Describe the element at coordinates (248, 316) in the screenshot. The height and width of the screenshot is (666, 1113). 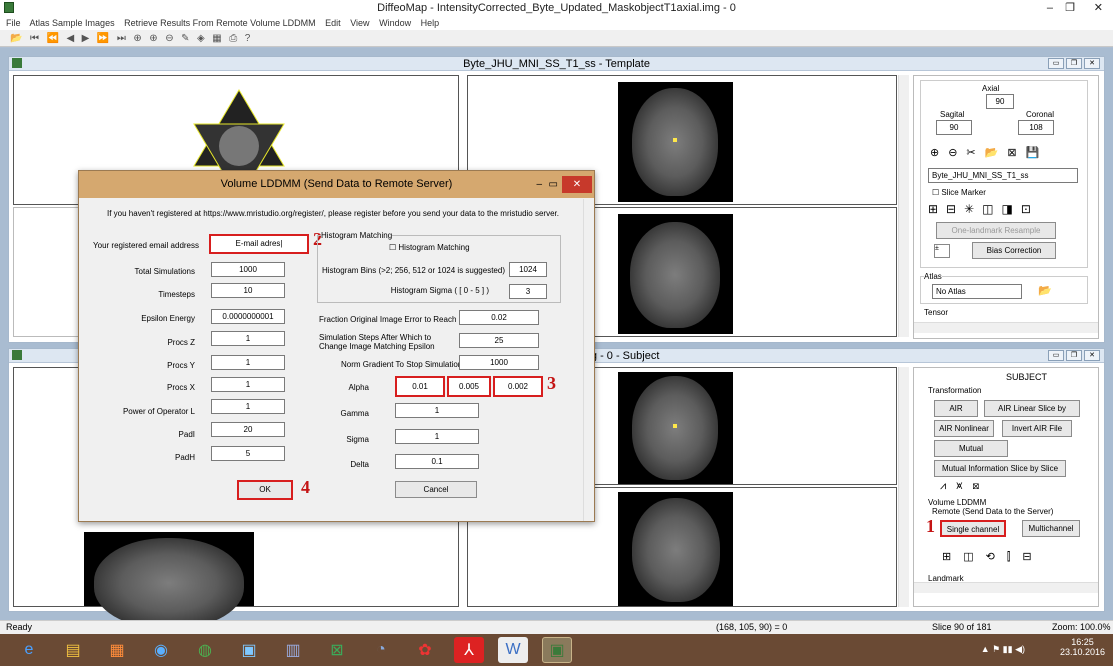
I see `epsilon-energy-field: 0.0000000001` at that location.